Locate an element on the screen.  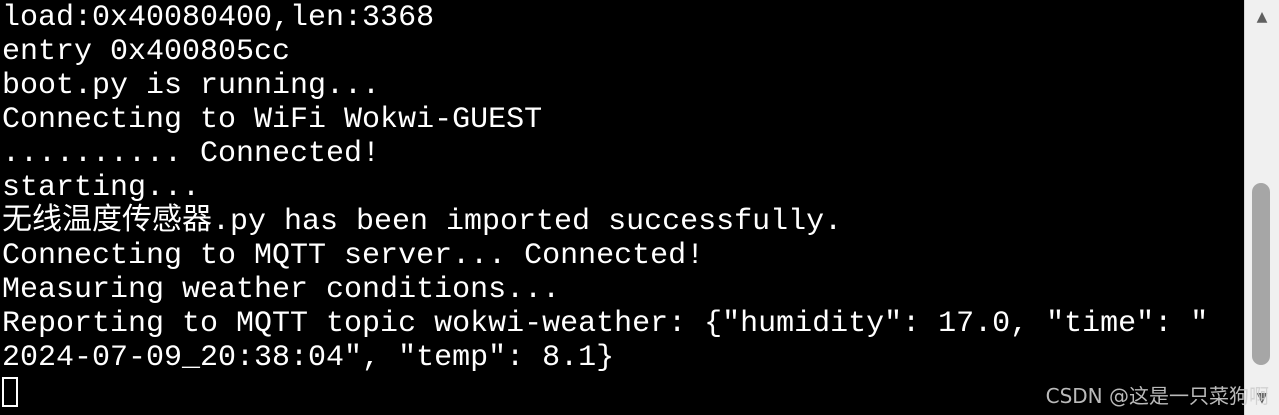
terminal-line: Connecting to WiFi Wokwi-GUEST is located at coordinates (272, 120).